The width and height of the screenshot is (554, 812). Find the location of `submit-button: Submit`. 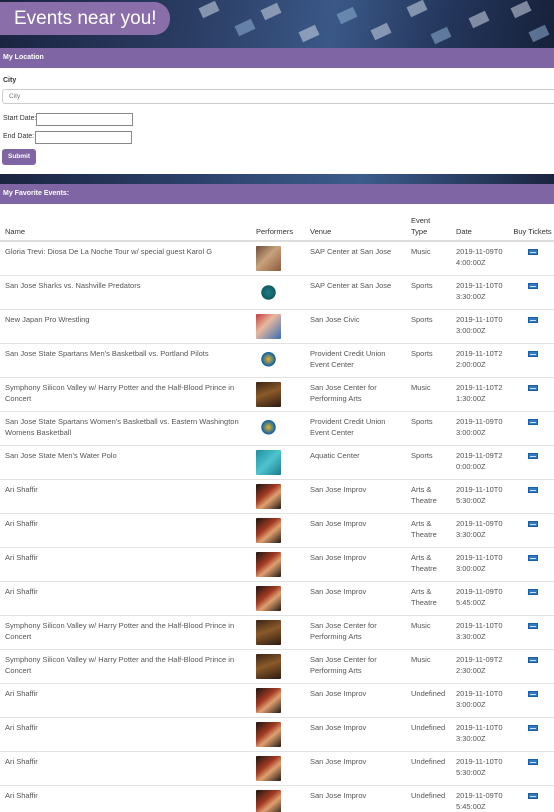

submit-button: Submit is located at coordinates (19, 157).